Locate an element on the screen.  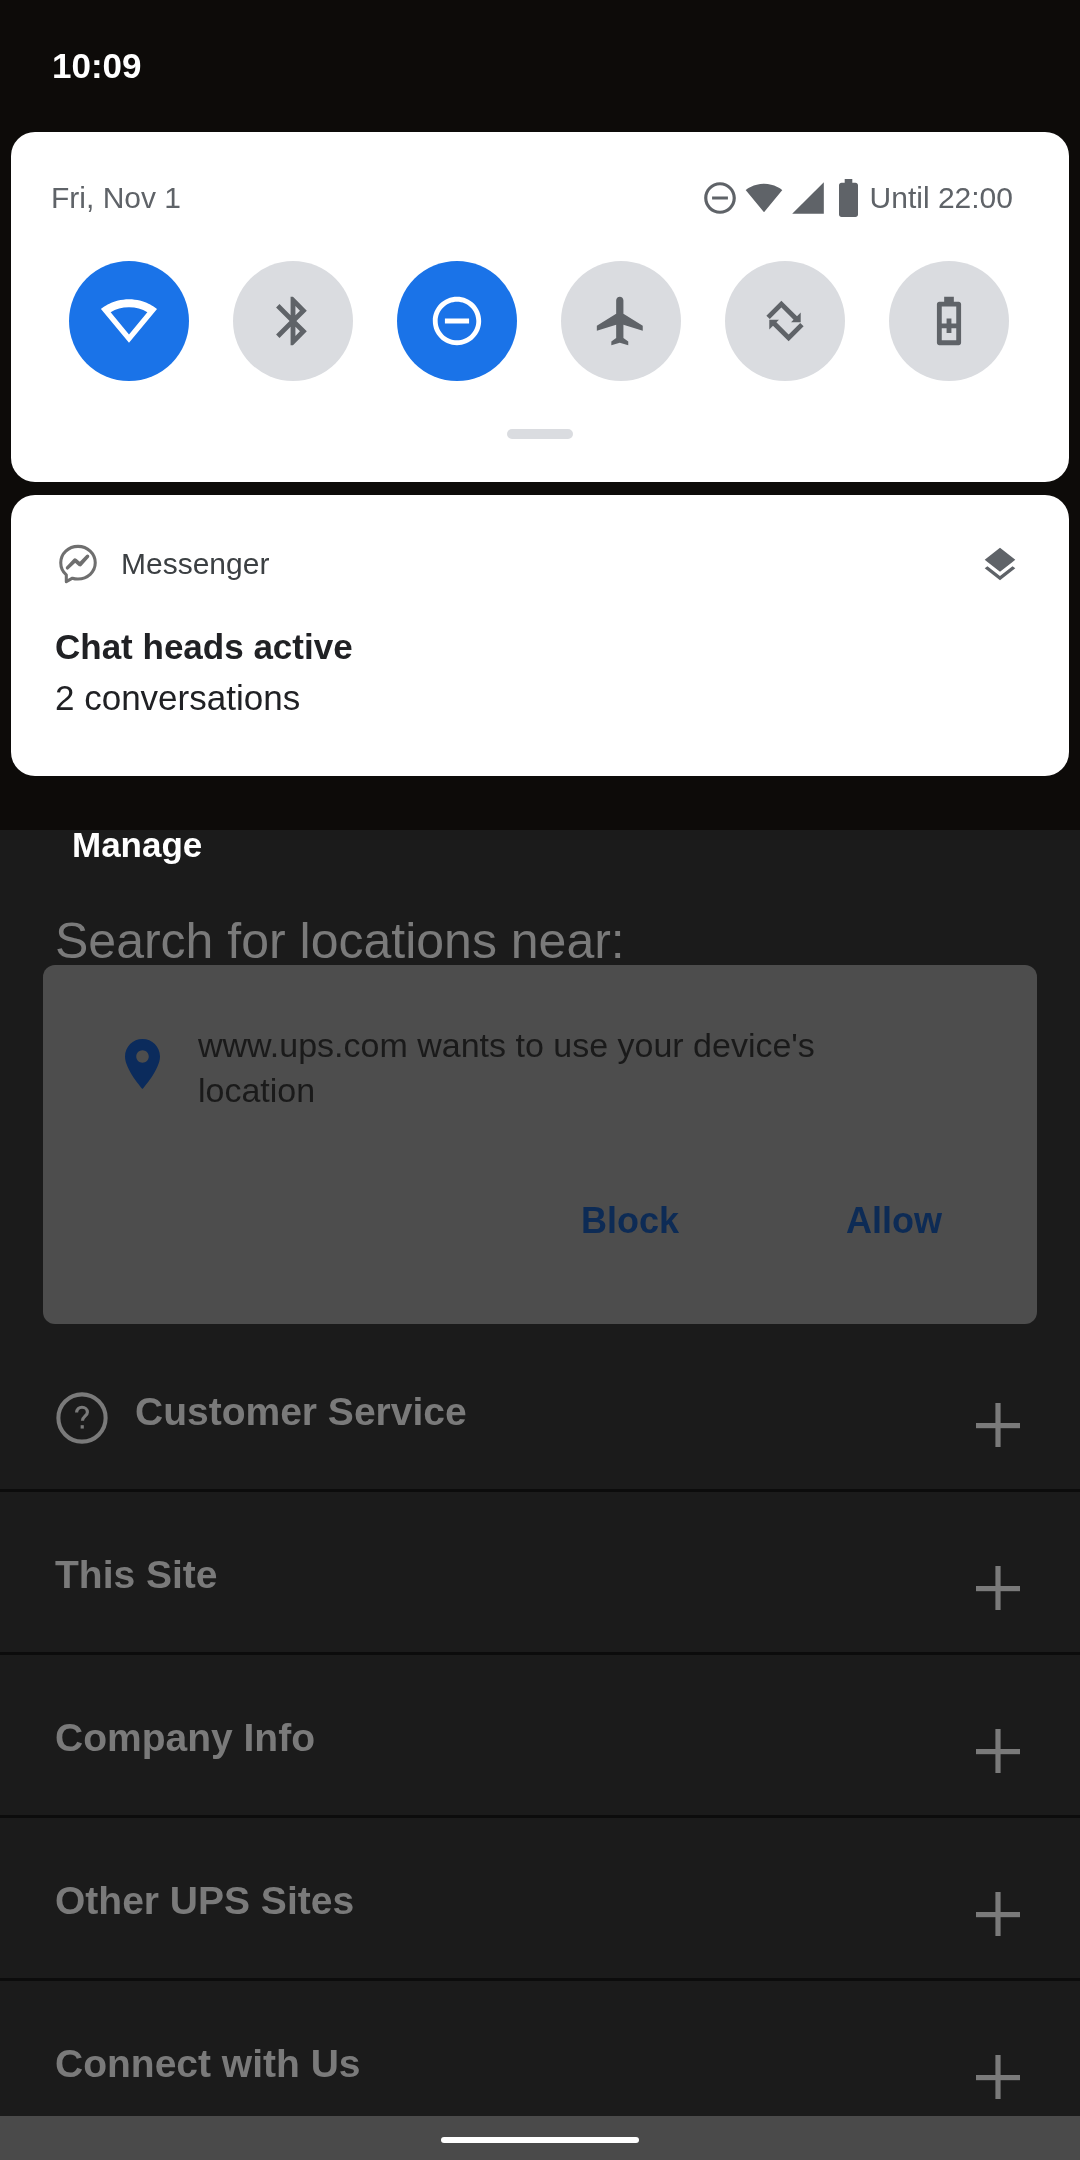
section-title: Company Info is located at coordinates (185, 1738).